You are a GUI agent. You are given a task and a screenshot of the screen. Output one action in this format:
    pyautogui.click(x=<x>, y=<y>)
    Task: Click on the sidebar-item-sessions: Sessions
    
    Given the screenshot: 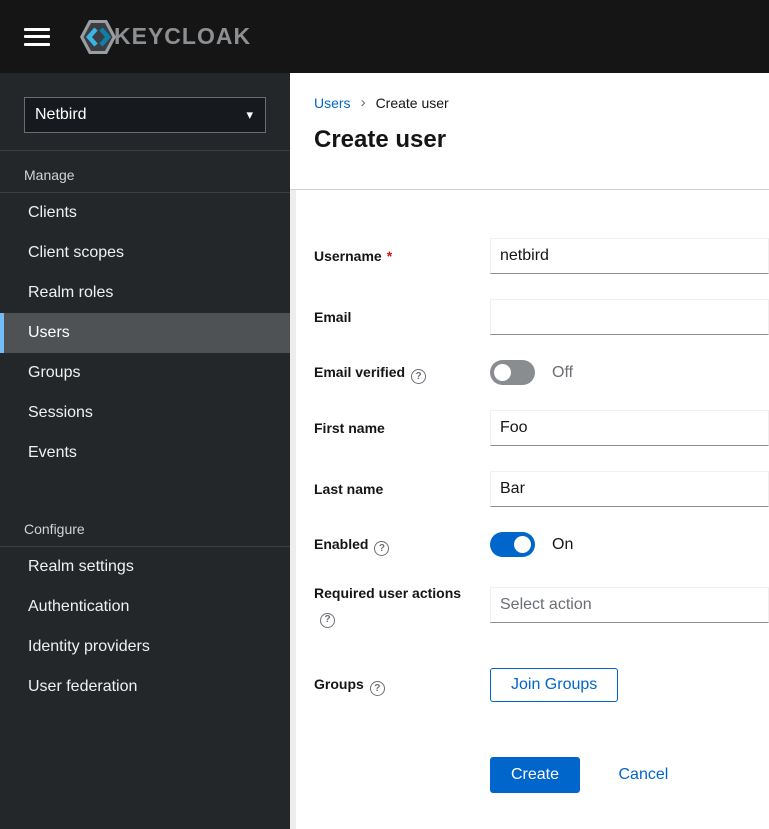 What is the action you would take?
    pyautogui.click(x=145, y=413)
    